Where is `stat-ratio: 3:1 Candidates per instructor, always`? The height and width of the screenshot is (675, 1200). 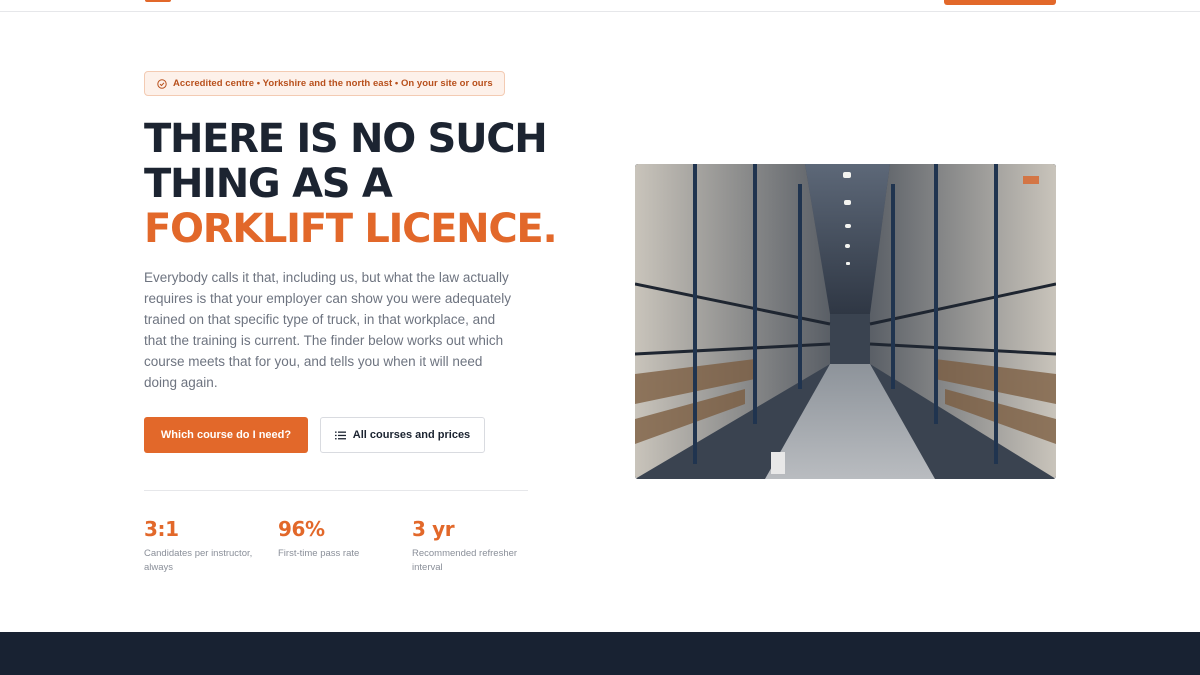
stat-ratio: 3:1 Candidates per instructor, always is located at coordinates (206, 546).